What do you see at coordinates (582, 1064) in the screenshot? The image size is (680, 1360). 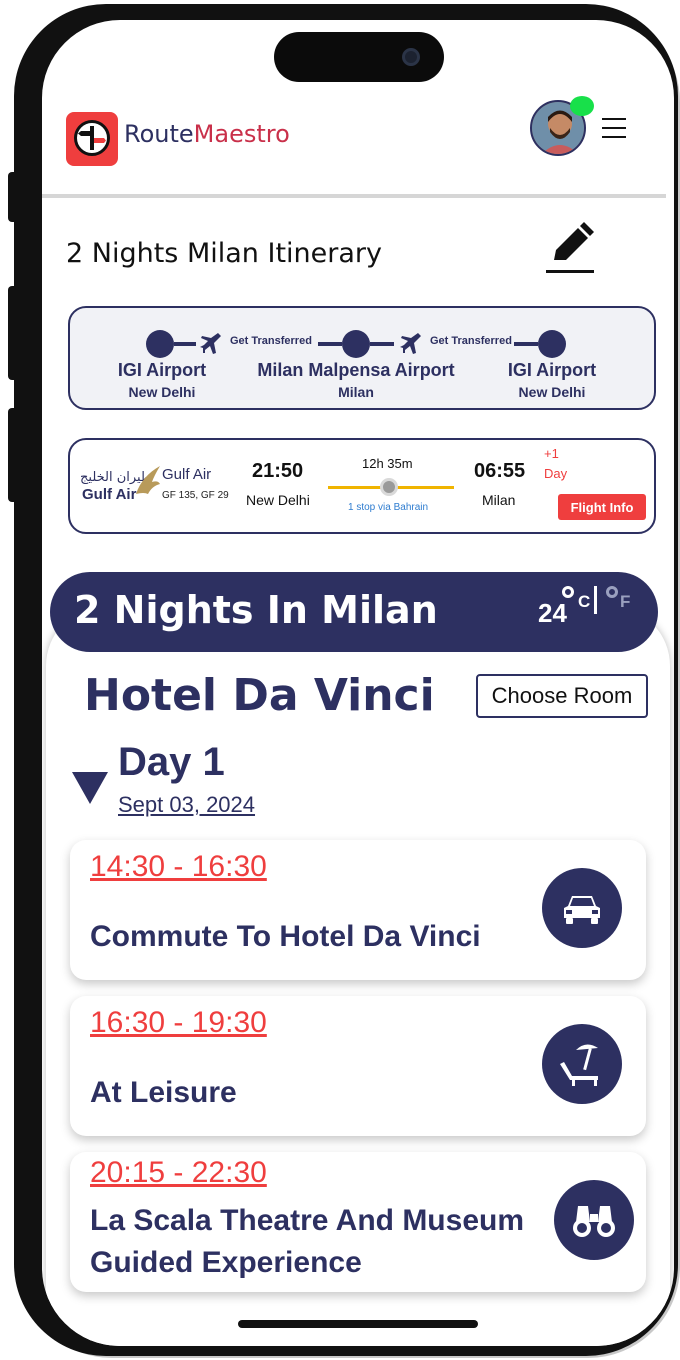 I see `beach-chair-icon` at bounding box center [582, 1064].